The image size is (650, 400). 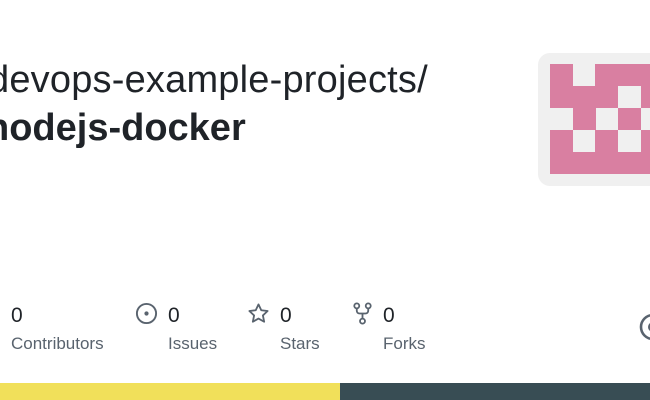 What do you see at coordinates (57, 343) in the screenshot?
I see `contributors-label: Contributors` at bounding box center [57, 343].